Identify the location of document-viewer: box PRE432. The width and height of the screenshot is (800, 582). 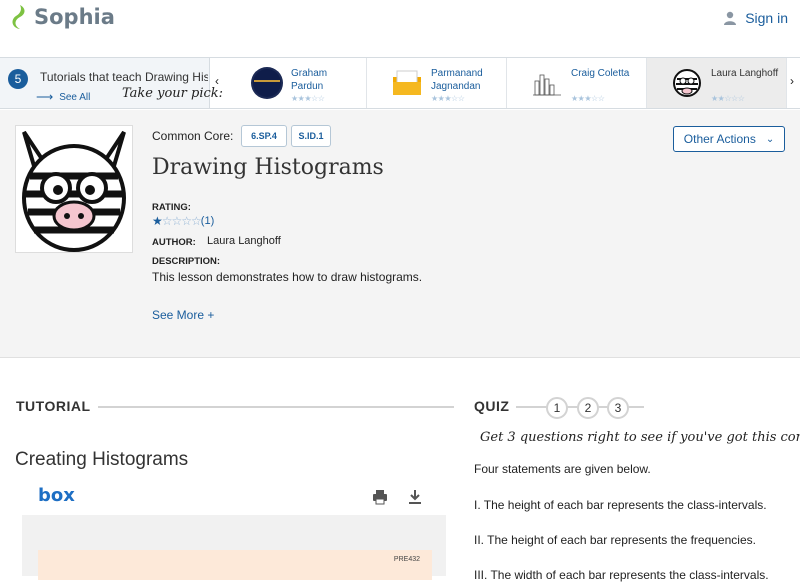
(234, 530).